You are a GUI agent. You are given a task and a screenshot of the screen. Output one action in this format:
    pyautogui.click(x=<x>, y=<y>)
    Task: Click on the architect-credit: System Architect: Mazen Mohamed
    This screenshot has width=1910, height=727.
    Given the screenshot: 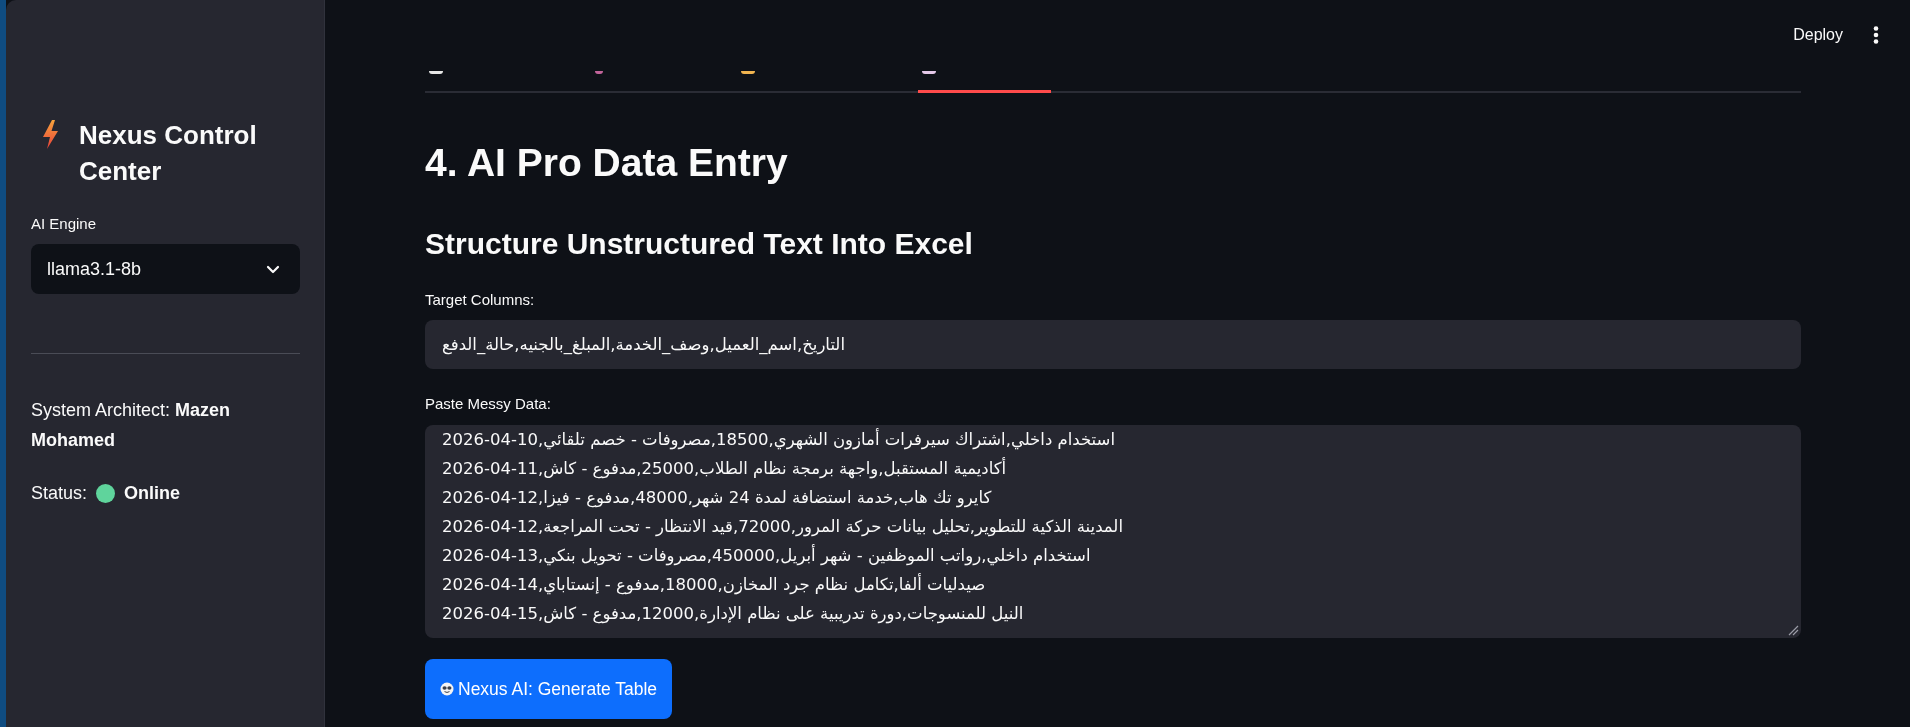 What is the action you would take?
    pyautogui.click(x=131, y=425)
    